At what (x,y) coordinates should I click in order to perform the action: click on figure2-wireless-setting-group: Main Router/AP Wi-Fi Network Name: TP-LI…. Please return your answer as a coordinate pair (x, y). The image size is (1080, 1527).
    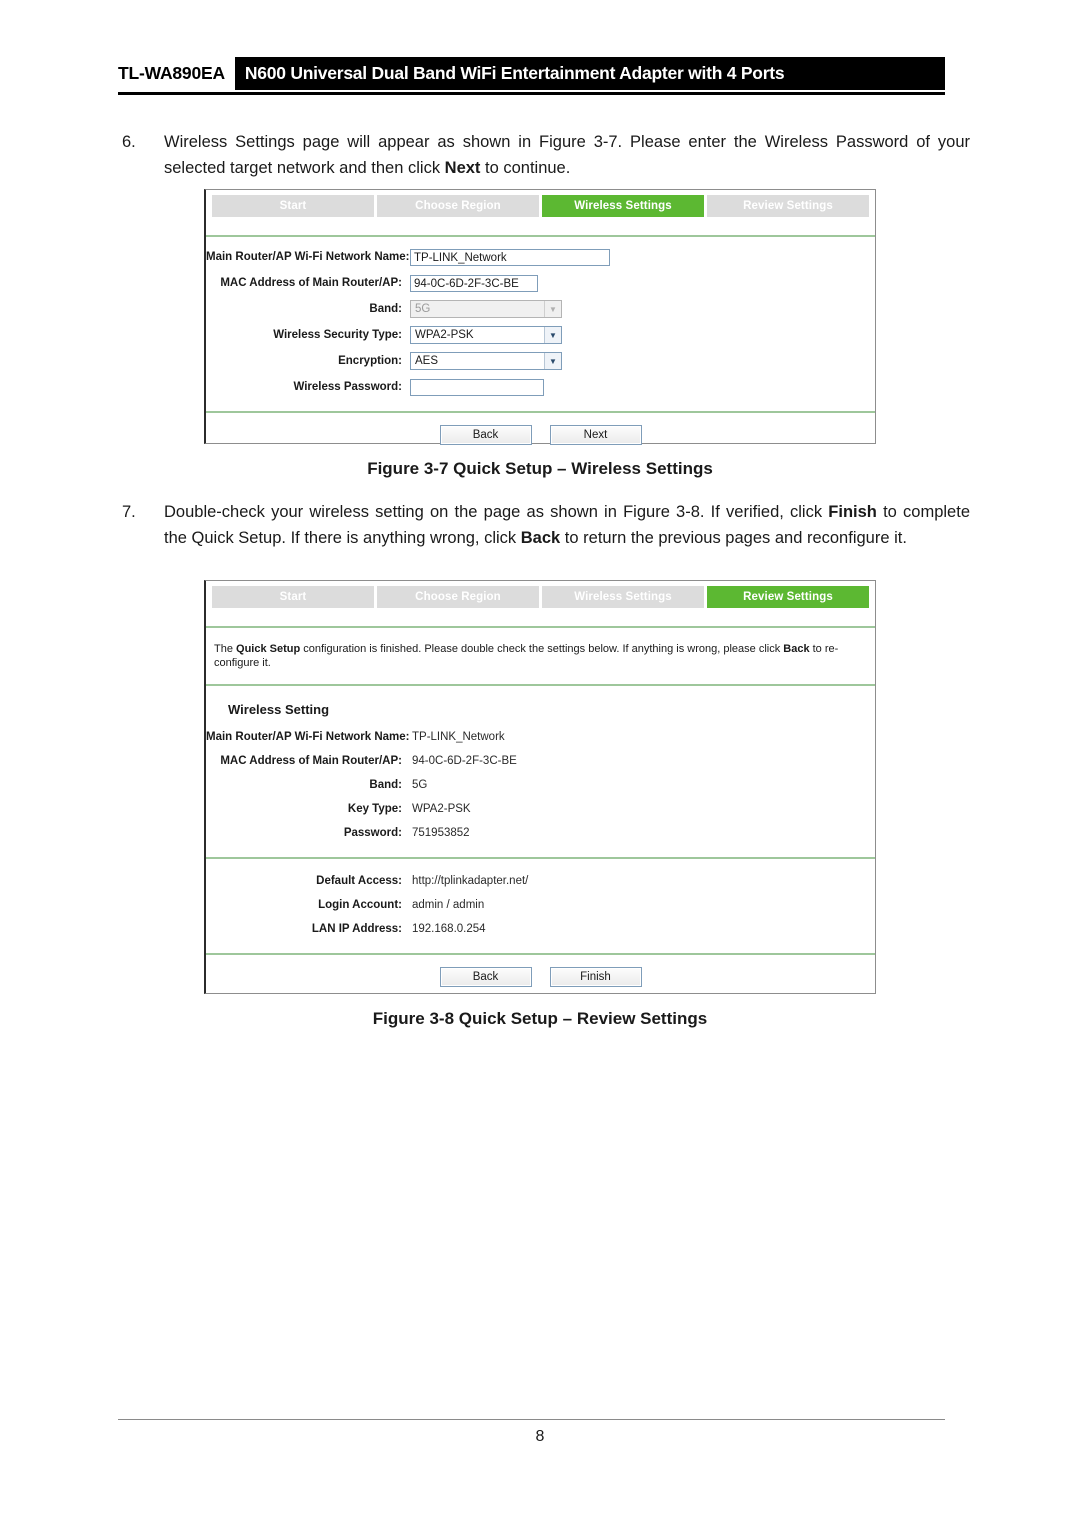
    Looking at the image, I should click on (540, 791).